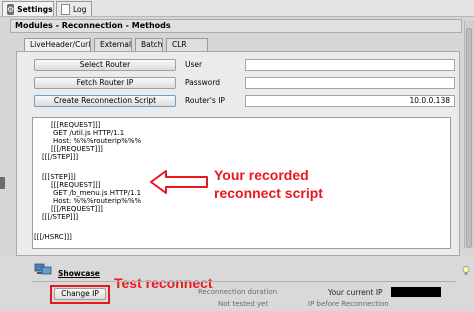  I want to click on red-arrow-annotation, so click(179, 182).